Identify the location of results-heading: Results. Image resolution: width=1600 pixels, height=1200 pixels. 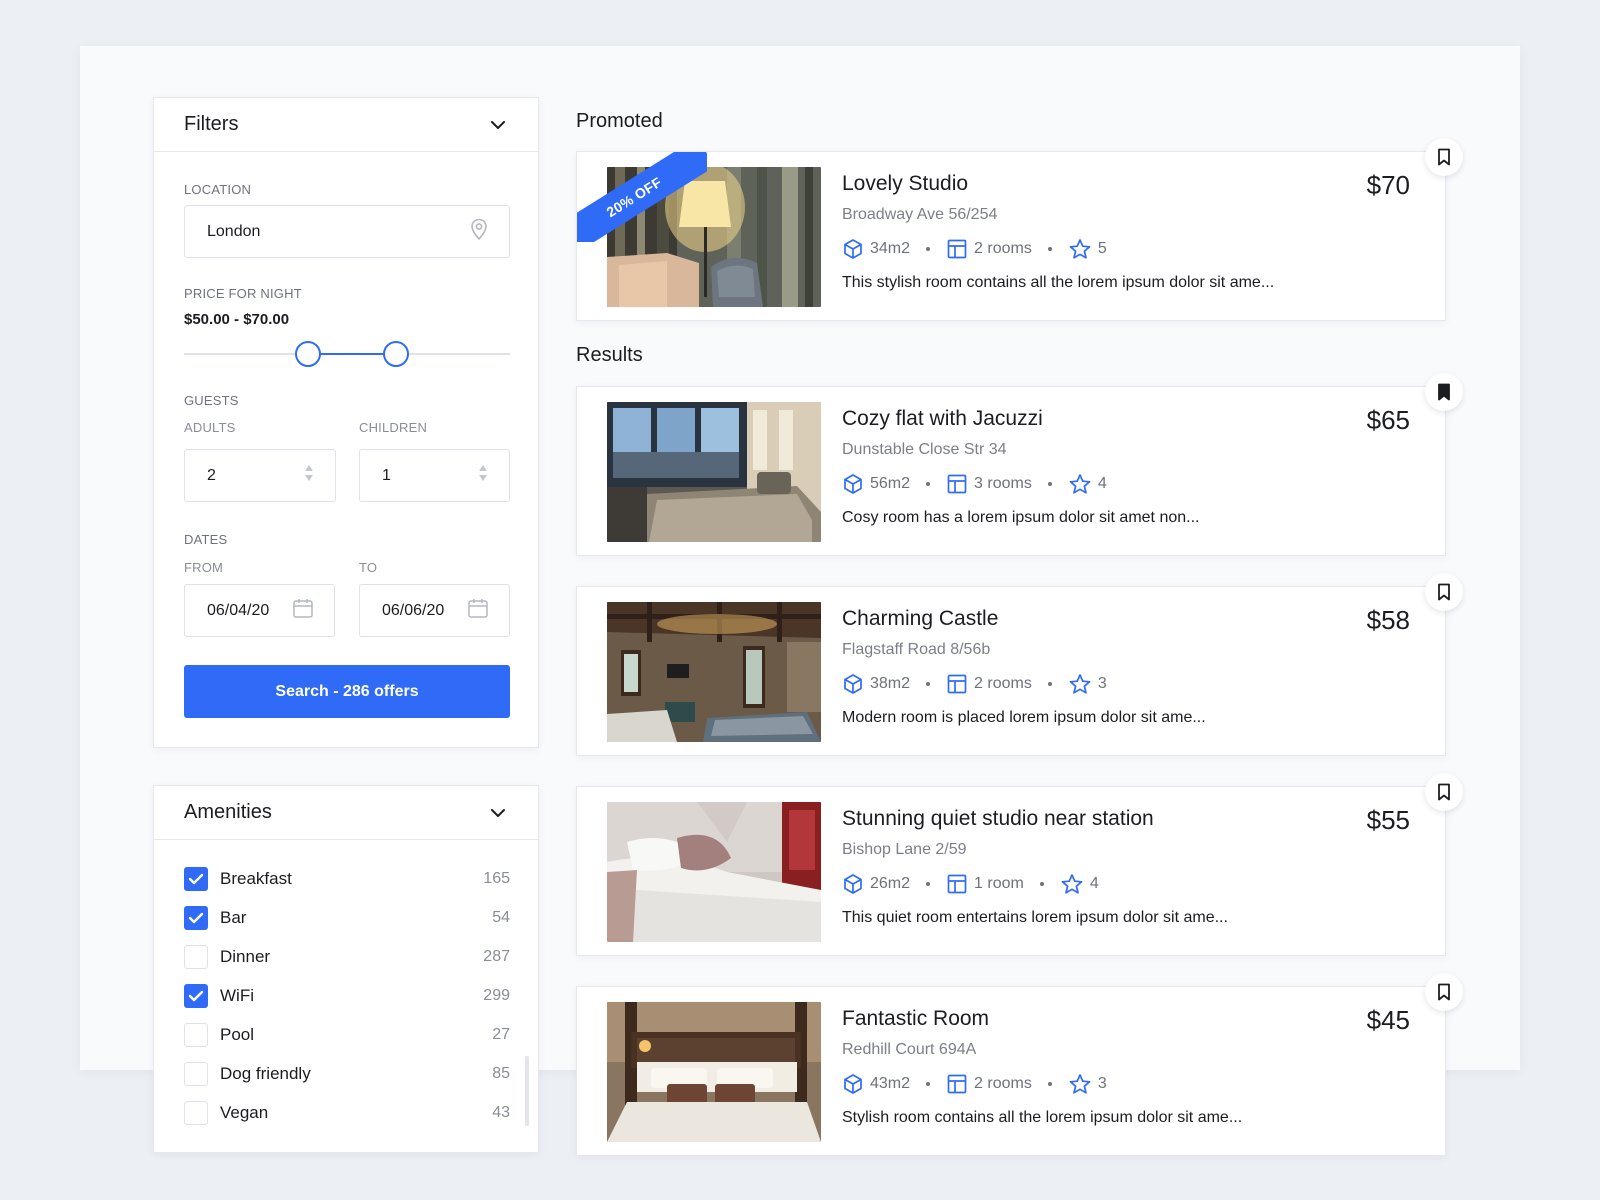
(609, 355).